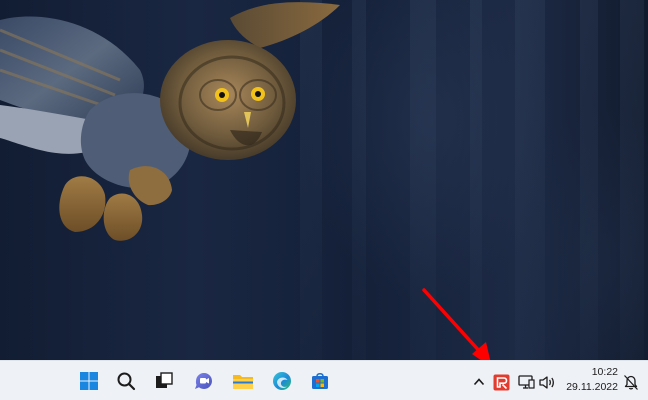 The width and height of the screenshot is (648, 400). I want to click on store-icon, so click(320, 380).